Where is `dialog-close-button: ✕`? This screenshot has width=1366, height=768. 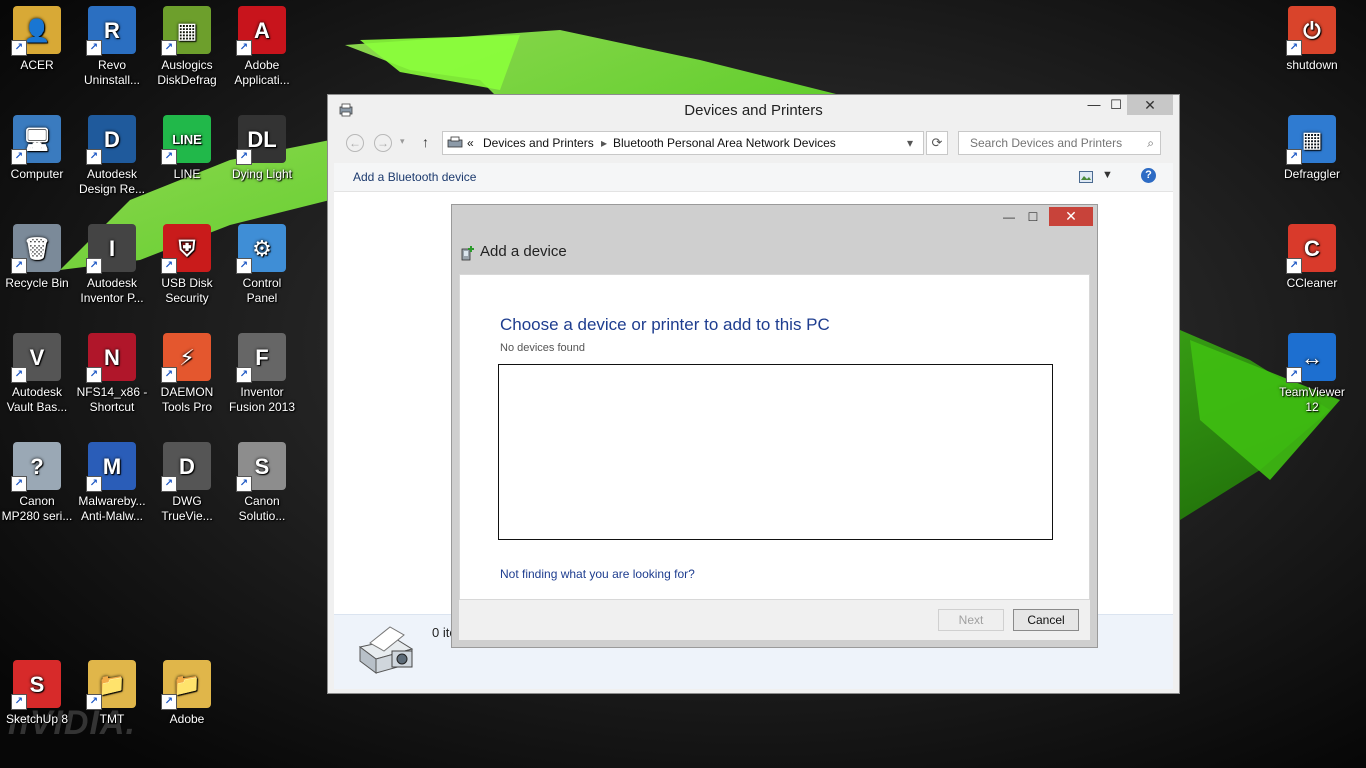
dialog-close-button: ✕ is located at coordinates (1071, 216).